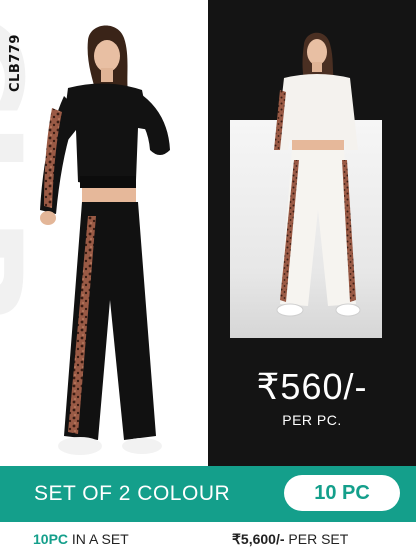 The width and height of the screenshot is (416, 555). What do you see at coordinates (312, 386) in the screenshot?
I see `unit-price: ₹560/-` at bounding box center [312, 386].